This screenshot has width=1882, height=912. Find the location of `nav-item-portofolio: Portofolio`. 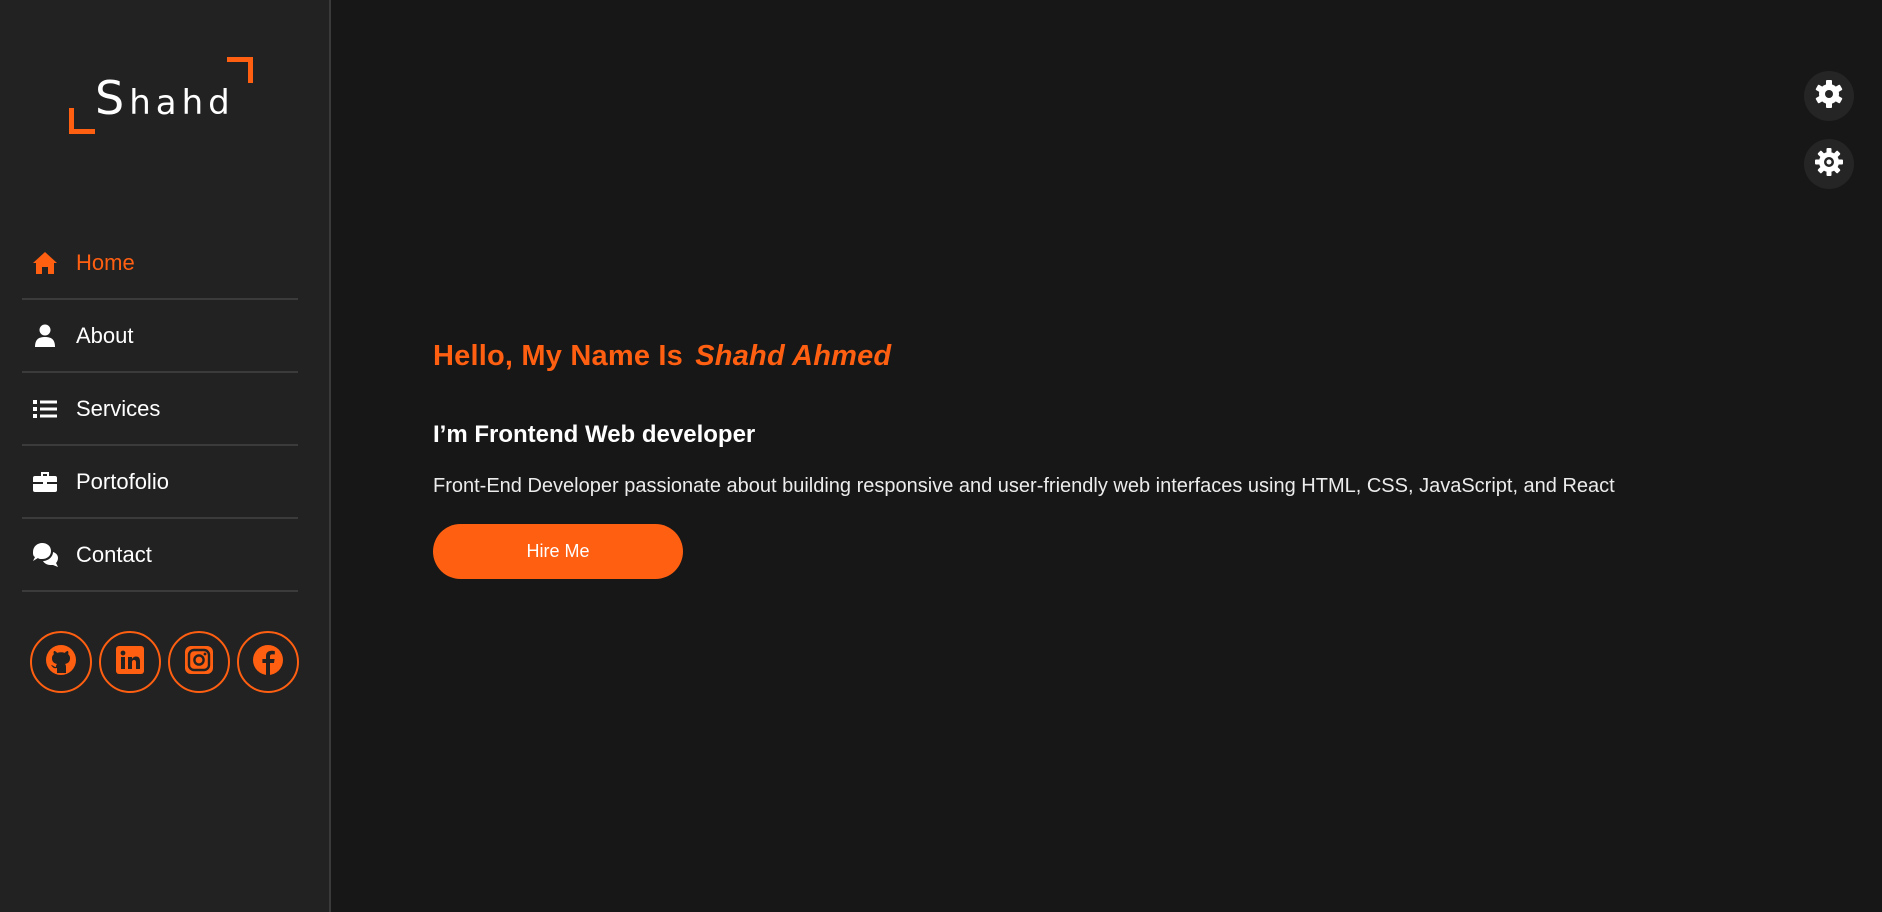

nav-item-portofolio: Portofolio is located at coordinates (160, 482).